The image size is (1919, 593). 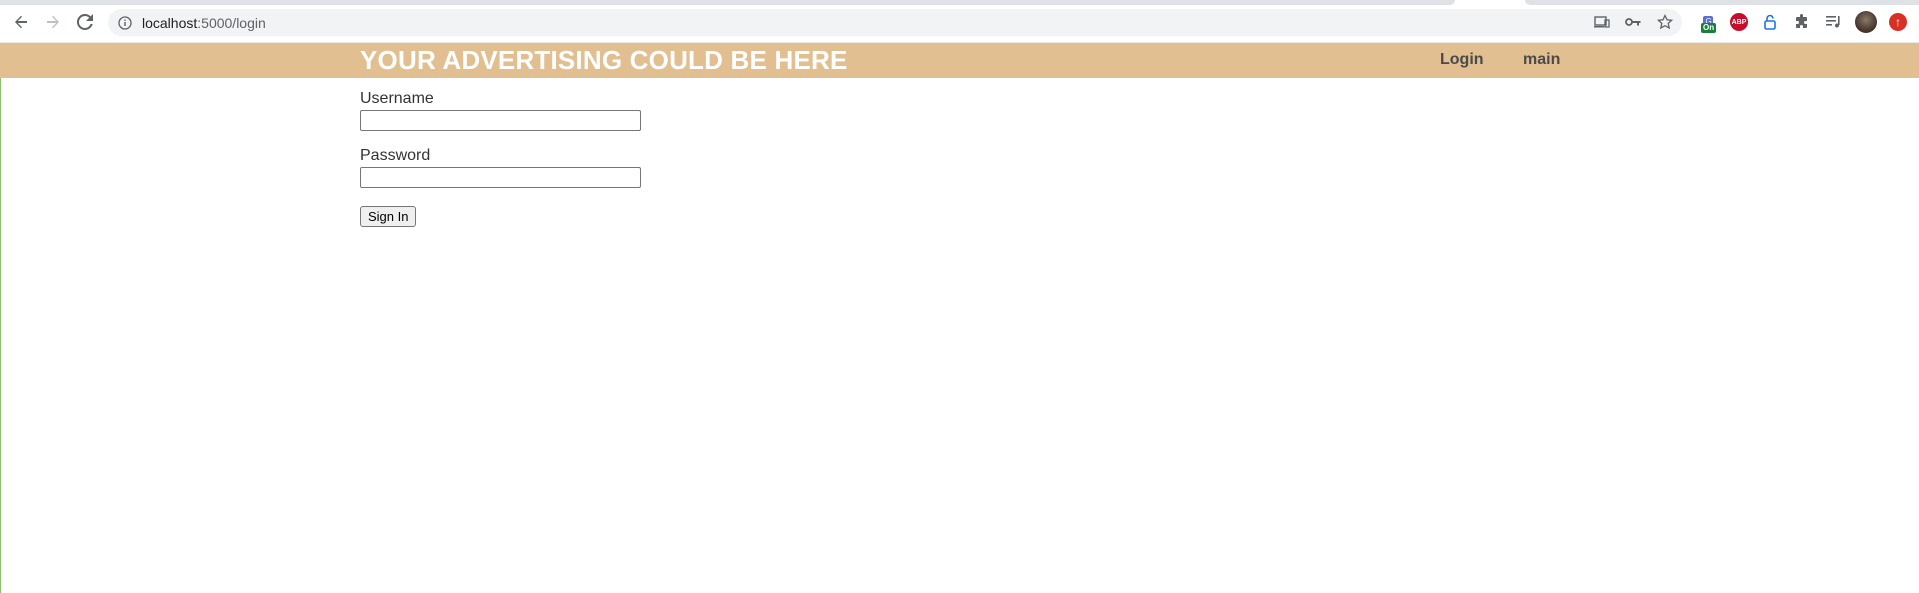 I want to click on password-field, so click(x=500, y=177).